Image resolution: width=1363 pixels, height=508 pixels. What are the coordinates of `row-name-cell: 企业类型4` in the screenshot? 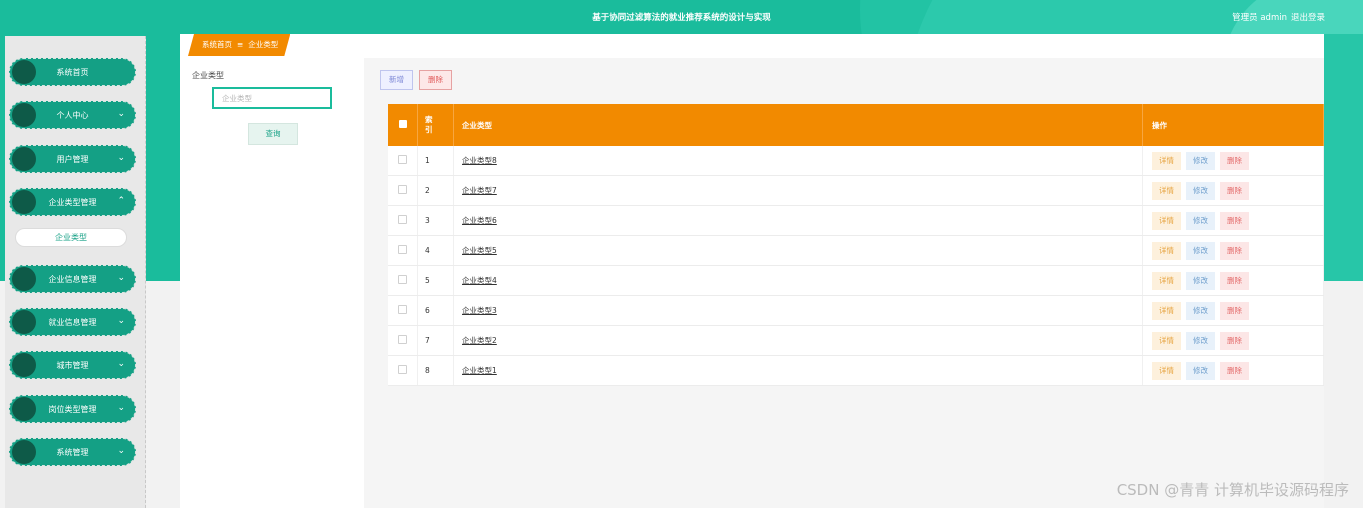 It's located at (798, 280).